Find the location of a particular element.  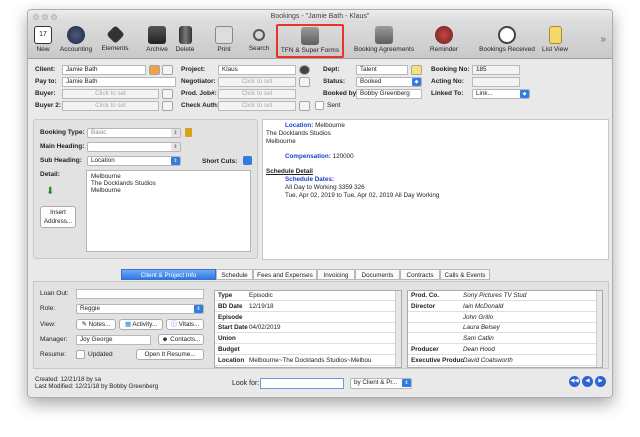

search-button: Search is located at coordinates (259, 41).